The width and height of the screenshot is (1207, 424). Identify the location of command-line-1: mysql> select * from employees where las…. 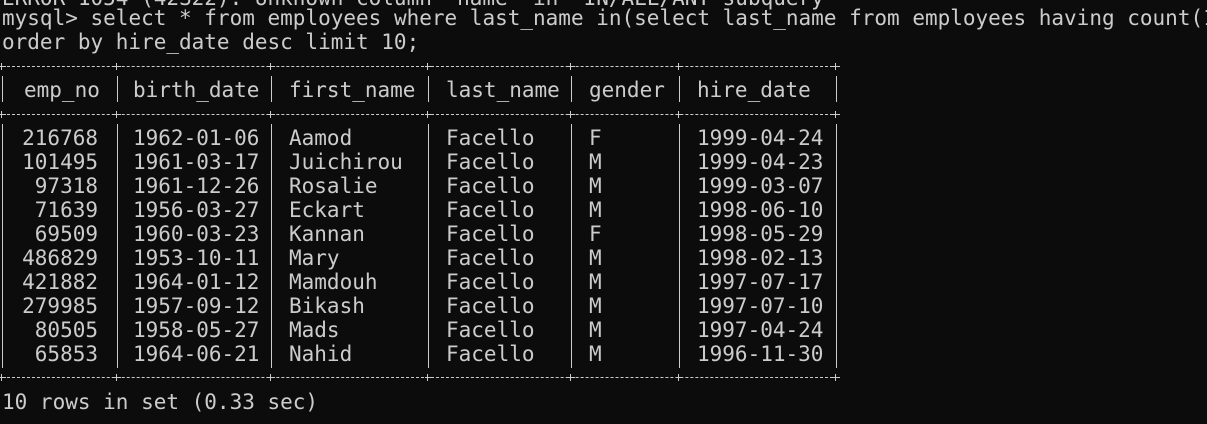
(604, 18).